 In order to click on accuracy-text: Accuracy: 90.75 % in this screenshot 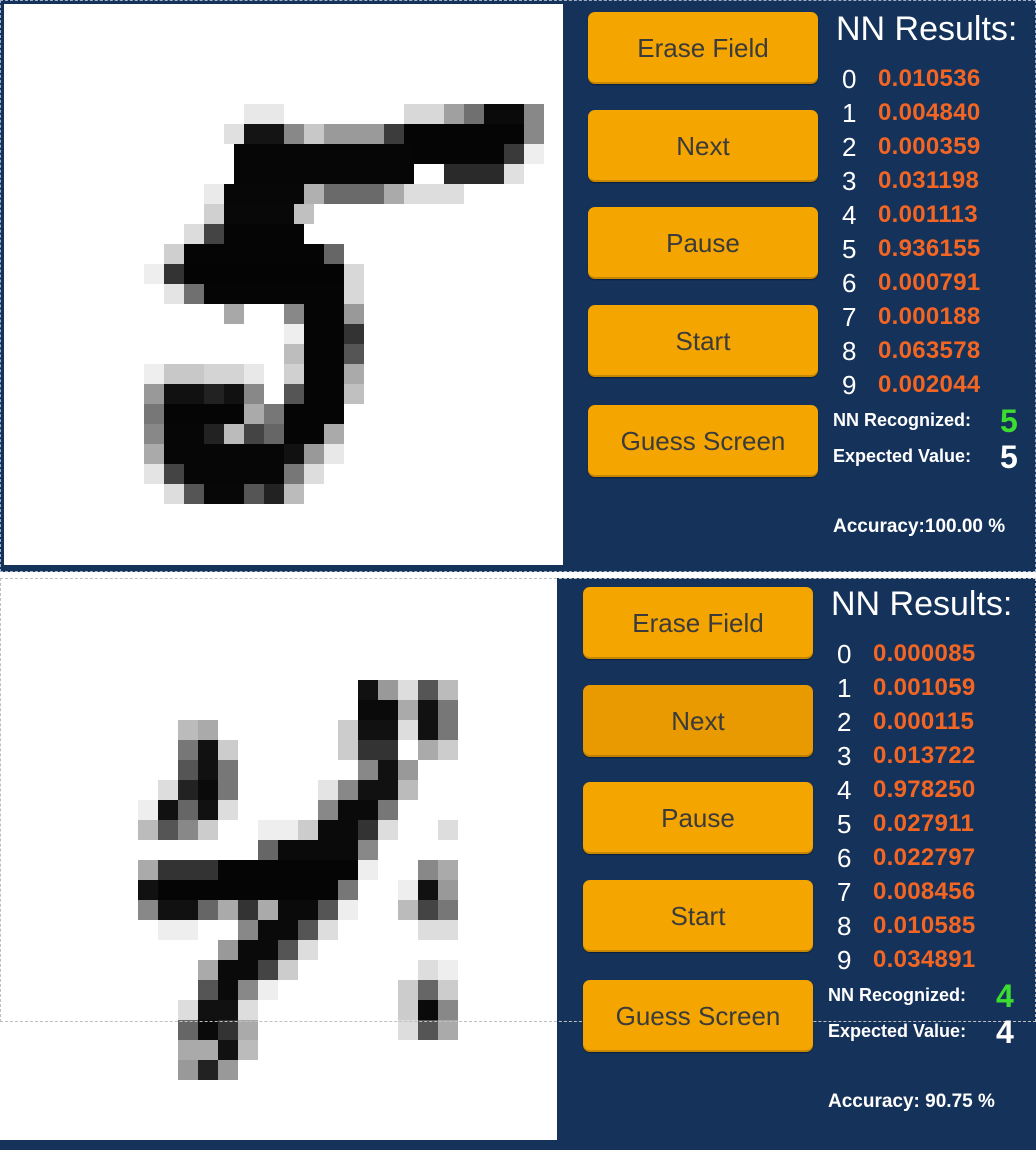, I will do `click(911, 1101)`.